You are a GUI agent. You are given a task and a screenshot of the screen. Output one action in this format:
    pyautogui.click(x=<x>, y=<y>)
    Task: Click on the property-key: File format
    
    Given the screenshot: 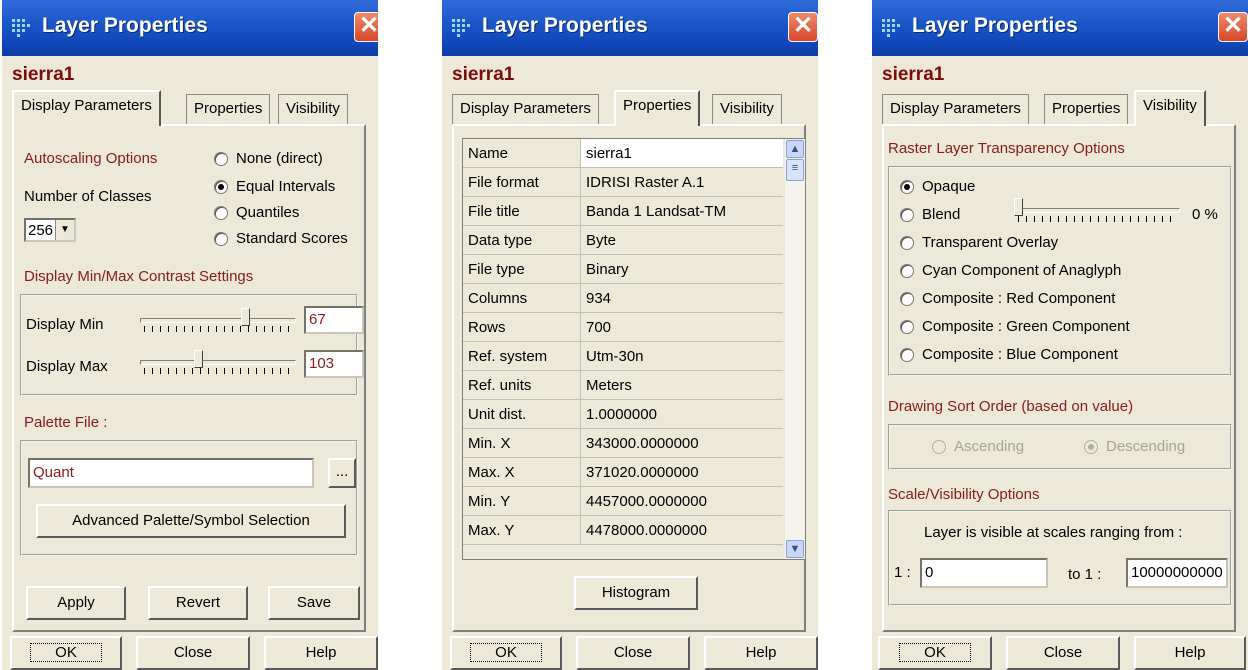 What is the action you would take?
    pyautogui.click(x=522, y=182)
    